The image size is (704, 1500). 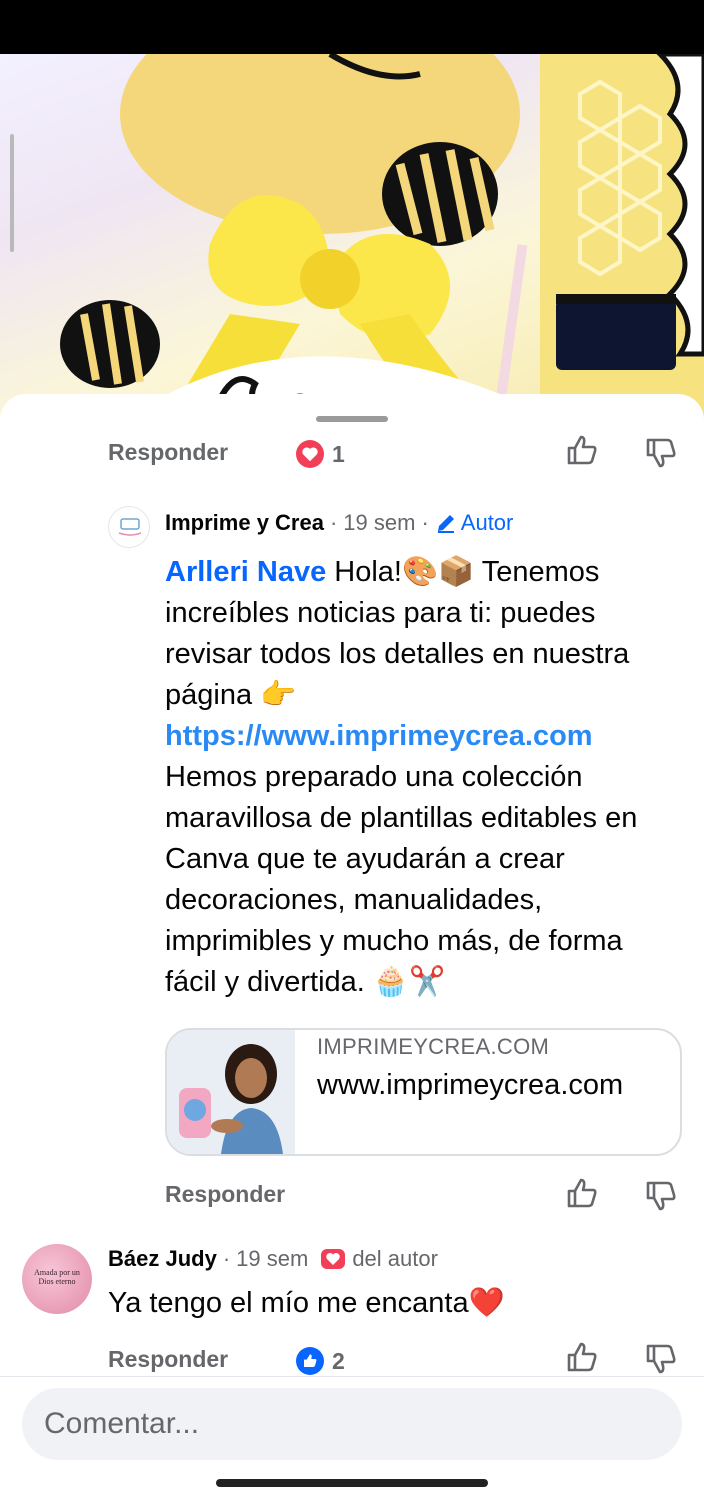 I want to click on commenter-avatar: Amada por un Dios eterno, so click(x=57, y=1279).